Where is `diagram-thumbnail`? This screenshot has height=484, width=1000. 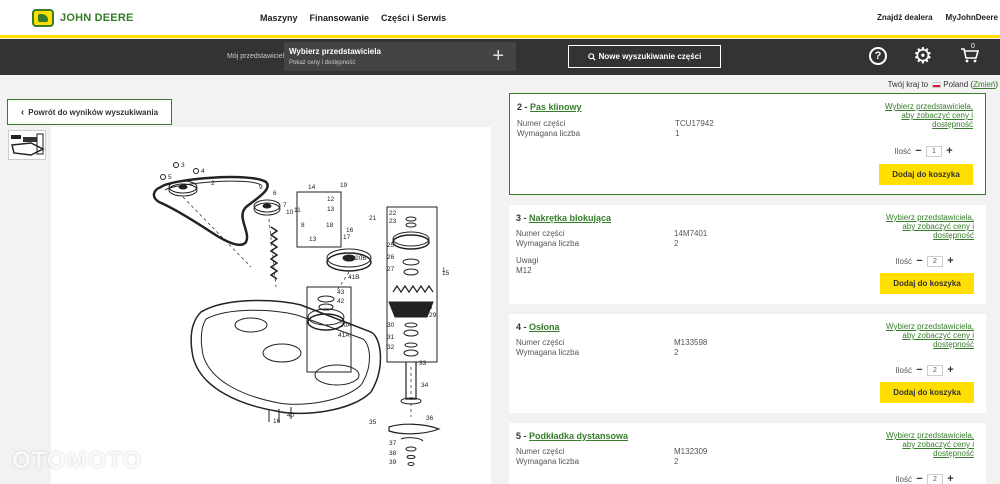 diagram-thumbnail is located at coordinates (27, 145).